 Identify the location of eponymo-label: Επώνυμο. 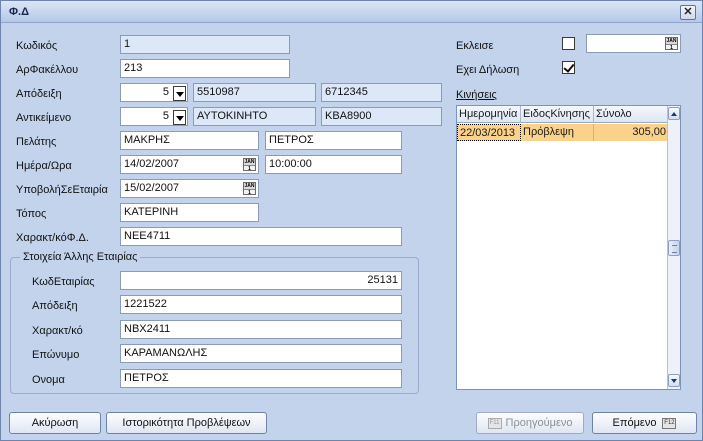
(56, 355).